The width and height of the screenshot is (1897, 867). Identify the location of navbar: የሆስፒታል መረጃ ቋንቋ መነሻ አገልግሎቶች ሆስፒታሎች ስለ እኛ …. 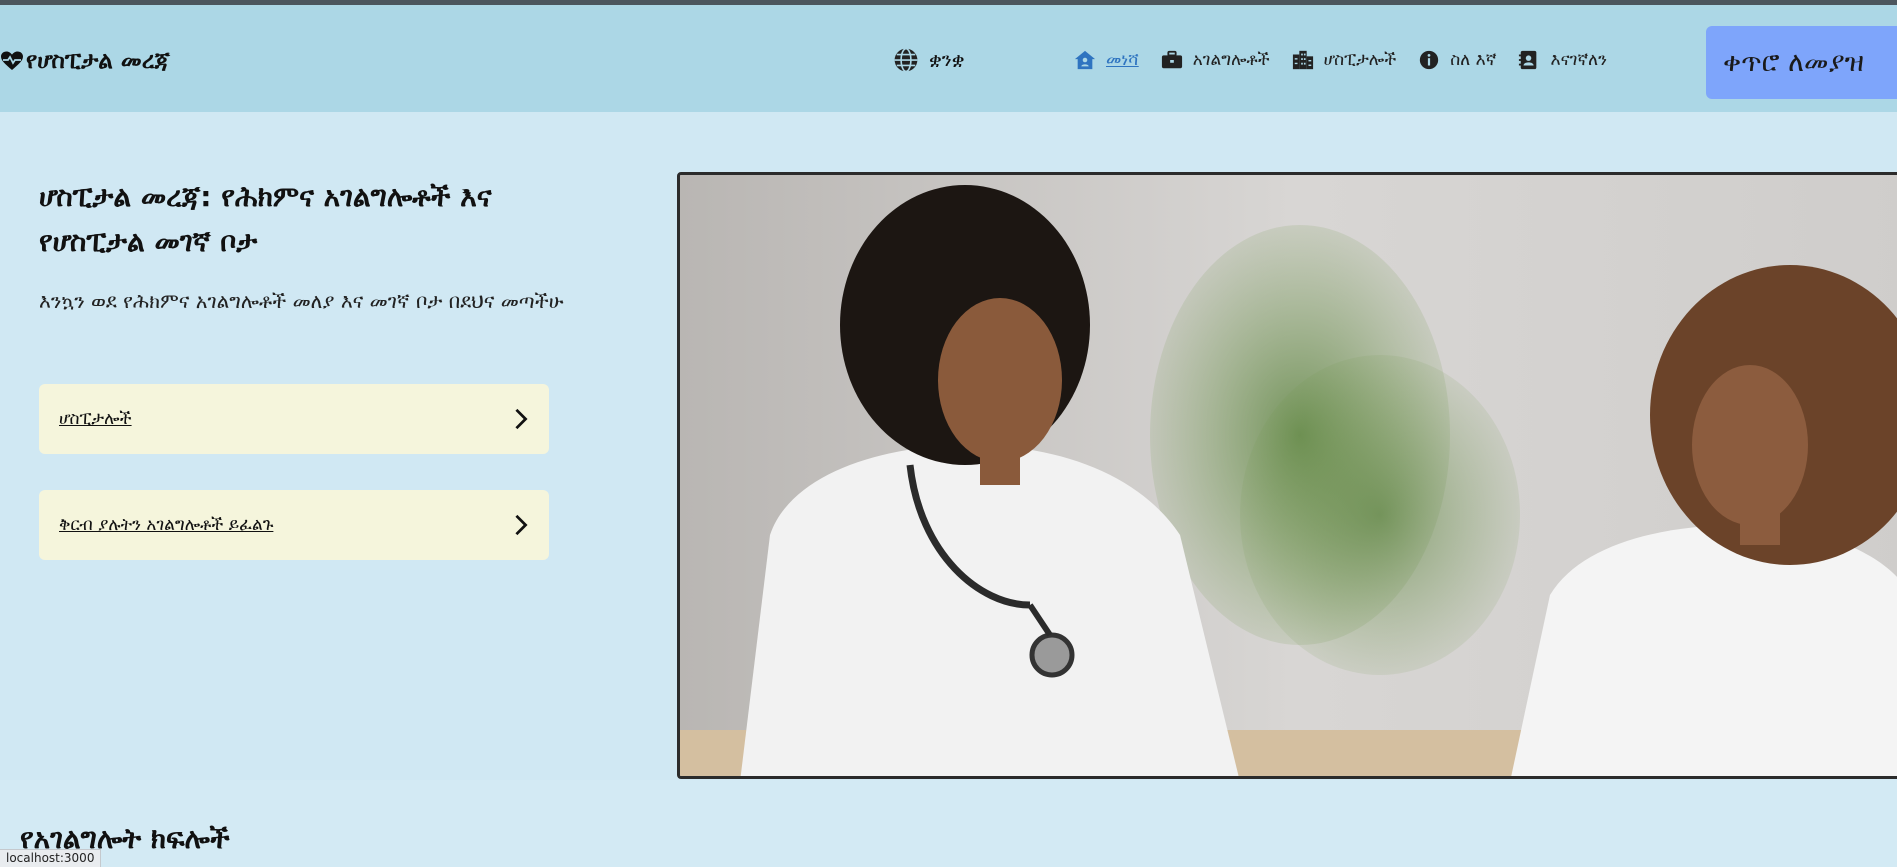
(948, 58).